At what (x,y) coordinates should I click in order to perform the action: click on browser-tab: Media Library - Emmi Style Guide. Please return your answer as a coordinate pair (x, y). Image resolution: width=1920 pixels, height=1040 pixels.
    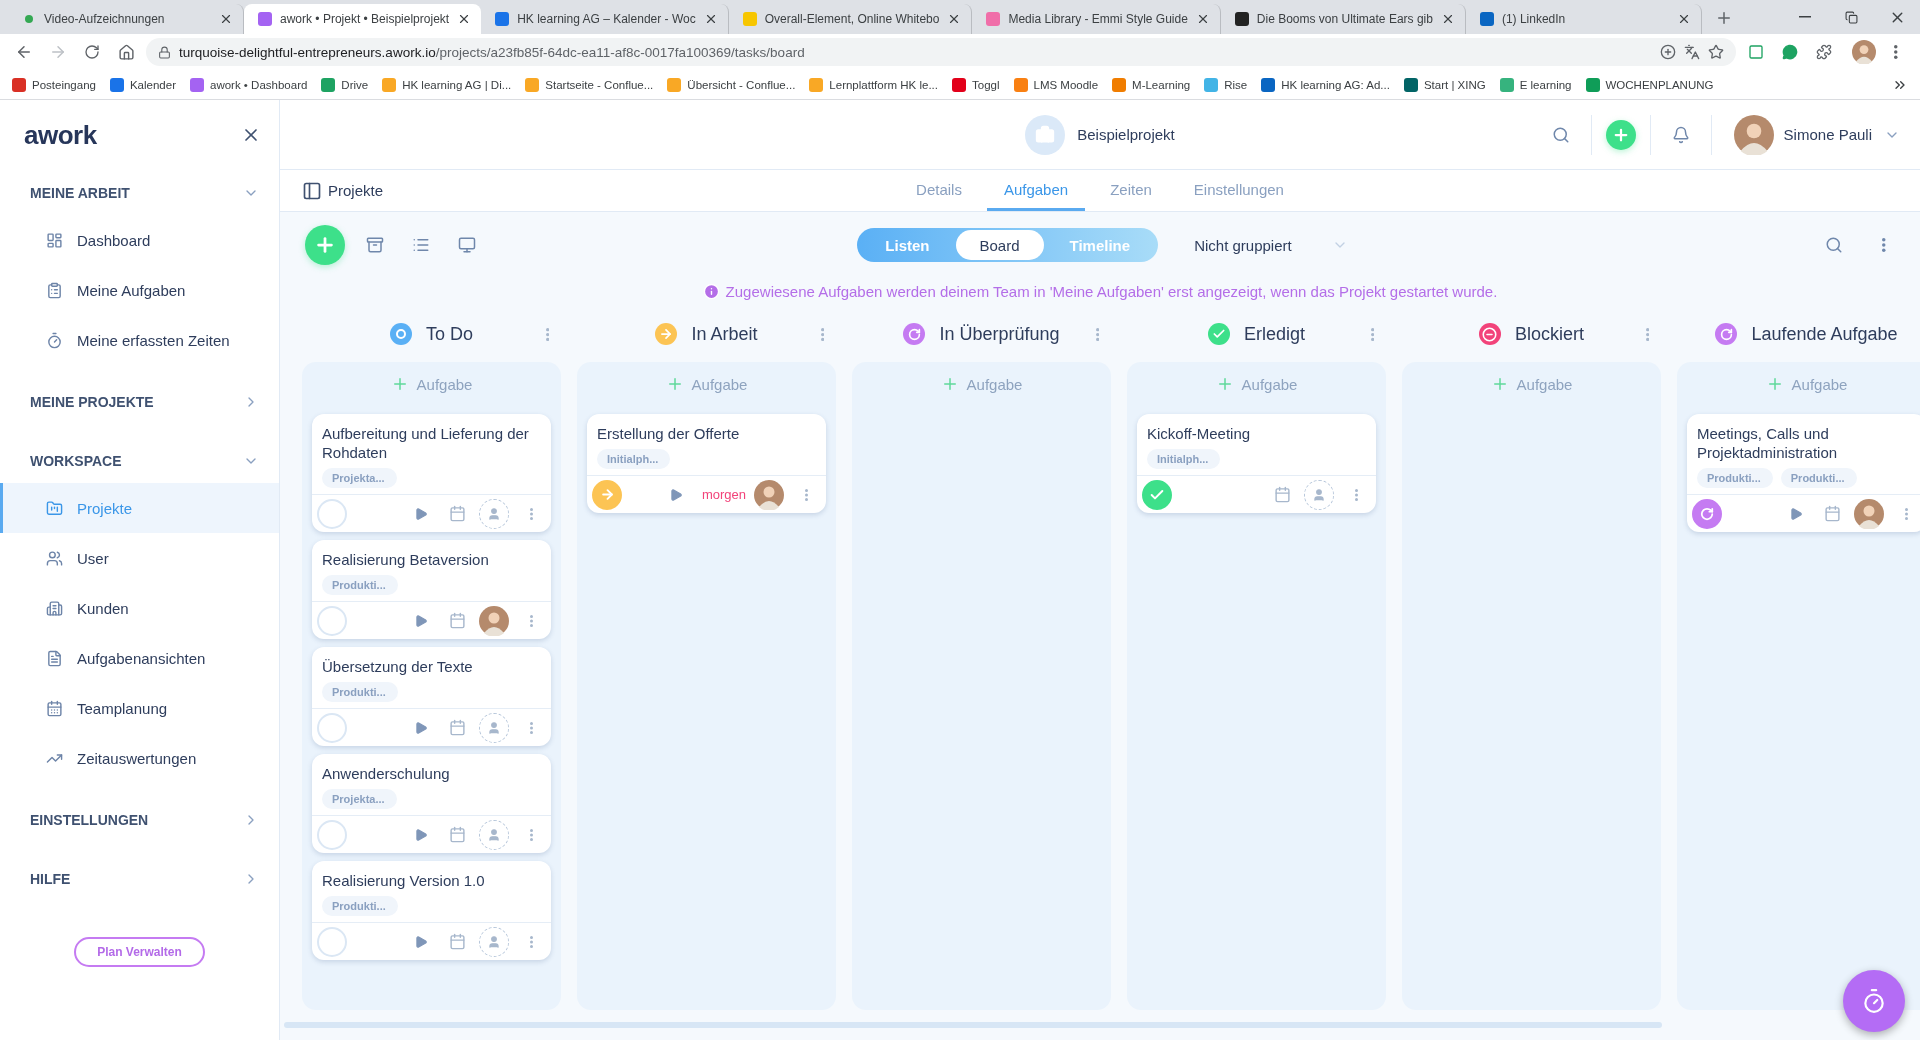
    Looking at the image, I should click on (1096, 19).